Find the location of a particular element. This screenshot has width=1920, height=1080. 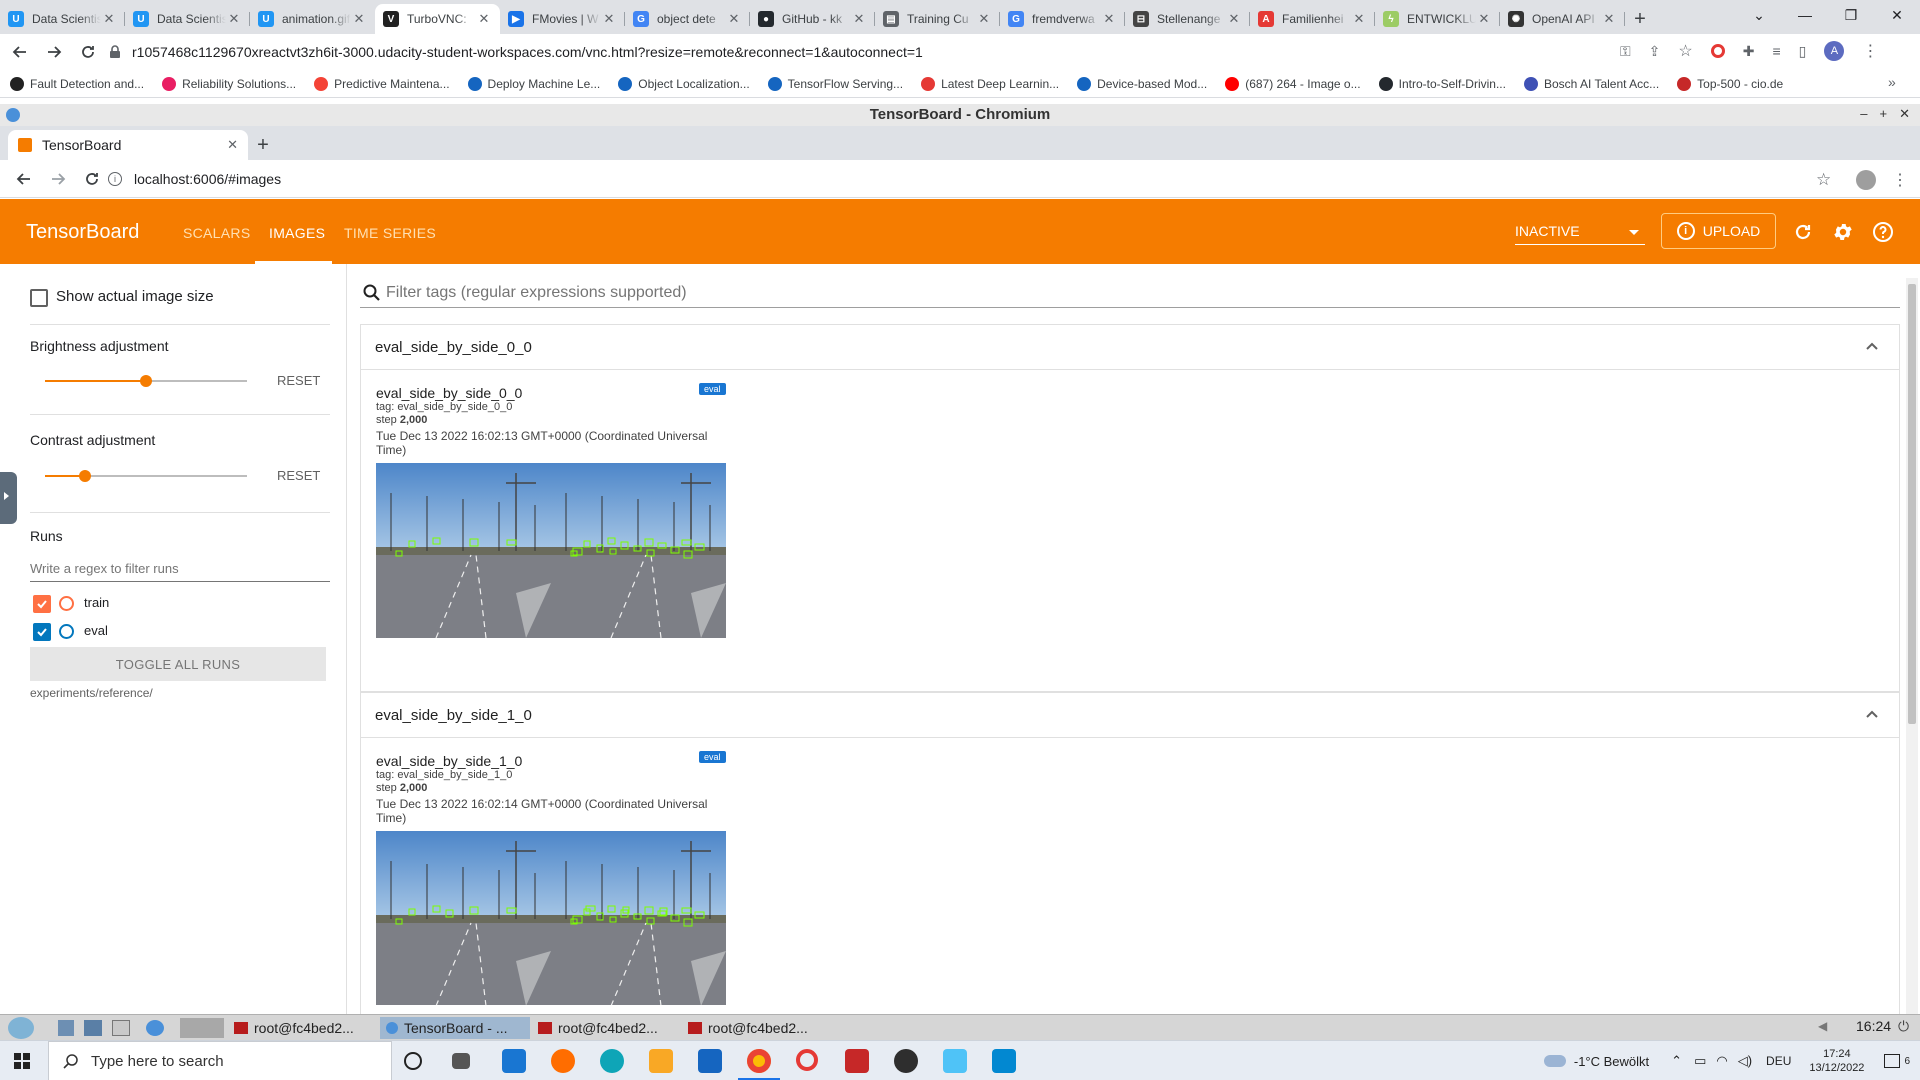

extensions-puzzle-icon: ✚ is located at coordinates (1749, 51).